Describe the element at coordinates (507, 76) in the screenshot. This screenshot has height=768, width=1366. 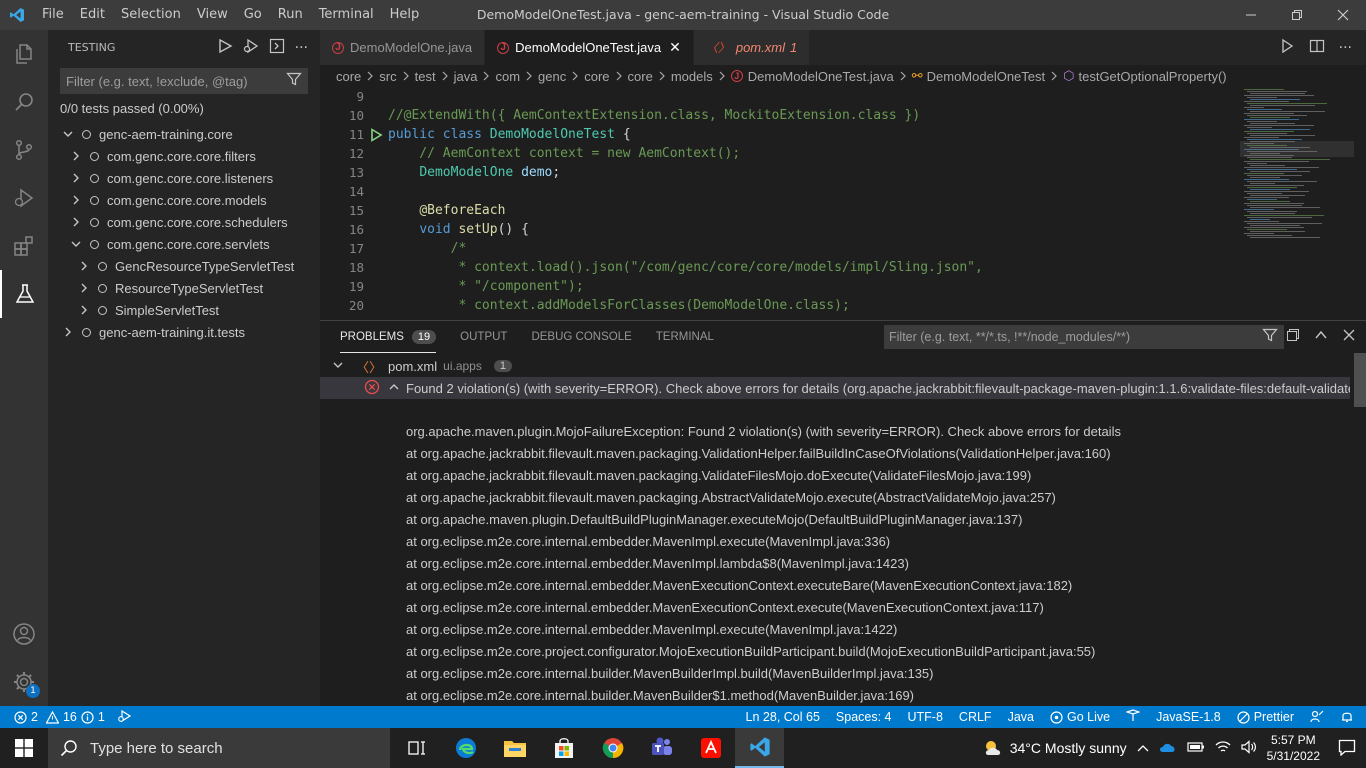
I see `breadcrumb-item: com` at that location.